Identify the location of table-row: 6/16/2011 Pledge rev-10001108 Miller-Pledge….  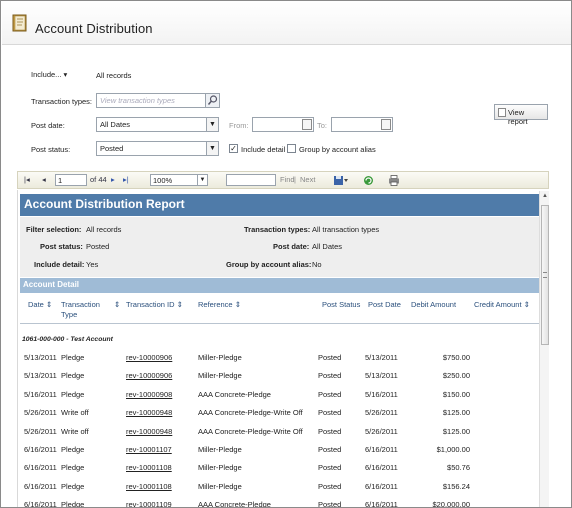
(280, 488).